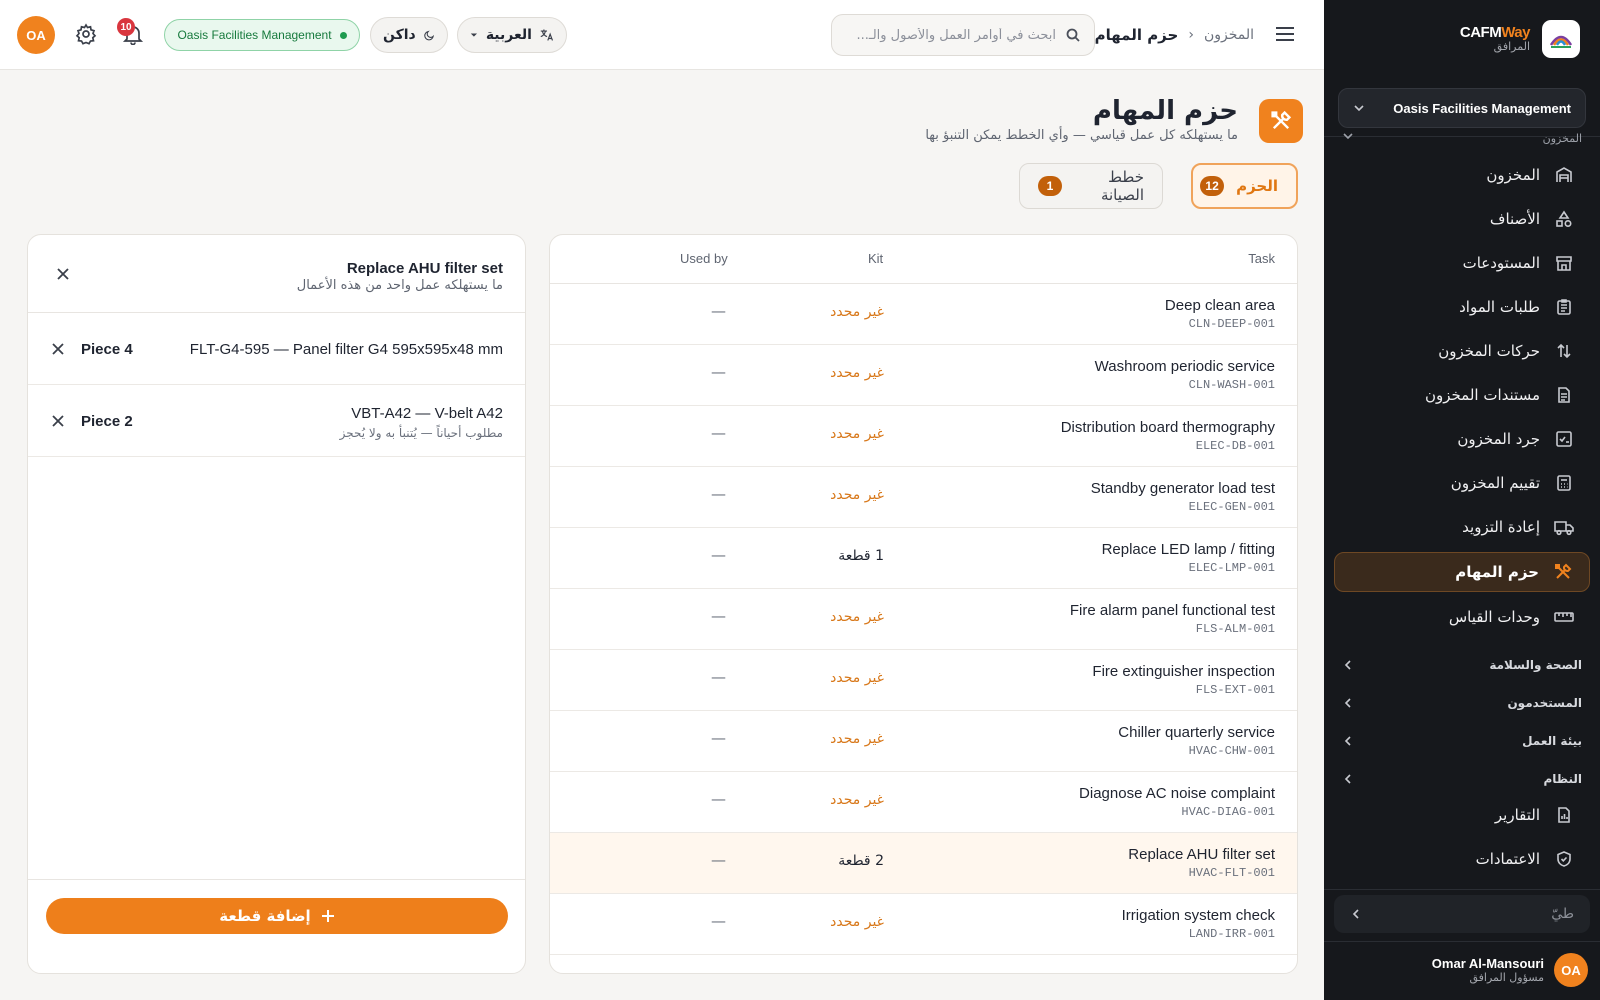  I want to click on org-selector-label: Oasis Facilities Management, so click(1482, 108).